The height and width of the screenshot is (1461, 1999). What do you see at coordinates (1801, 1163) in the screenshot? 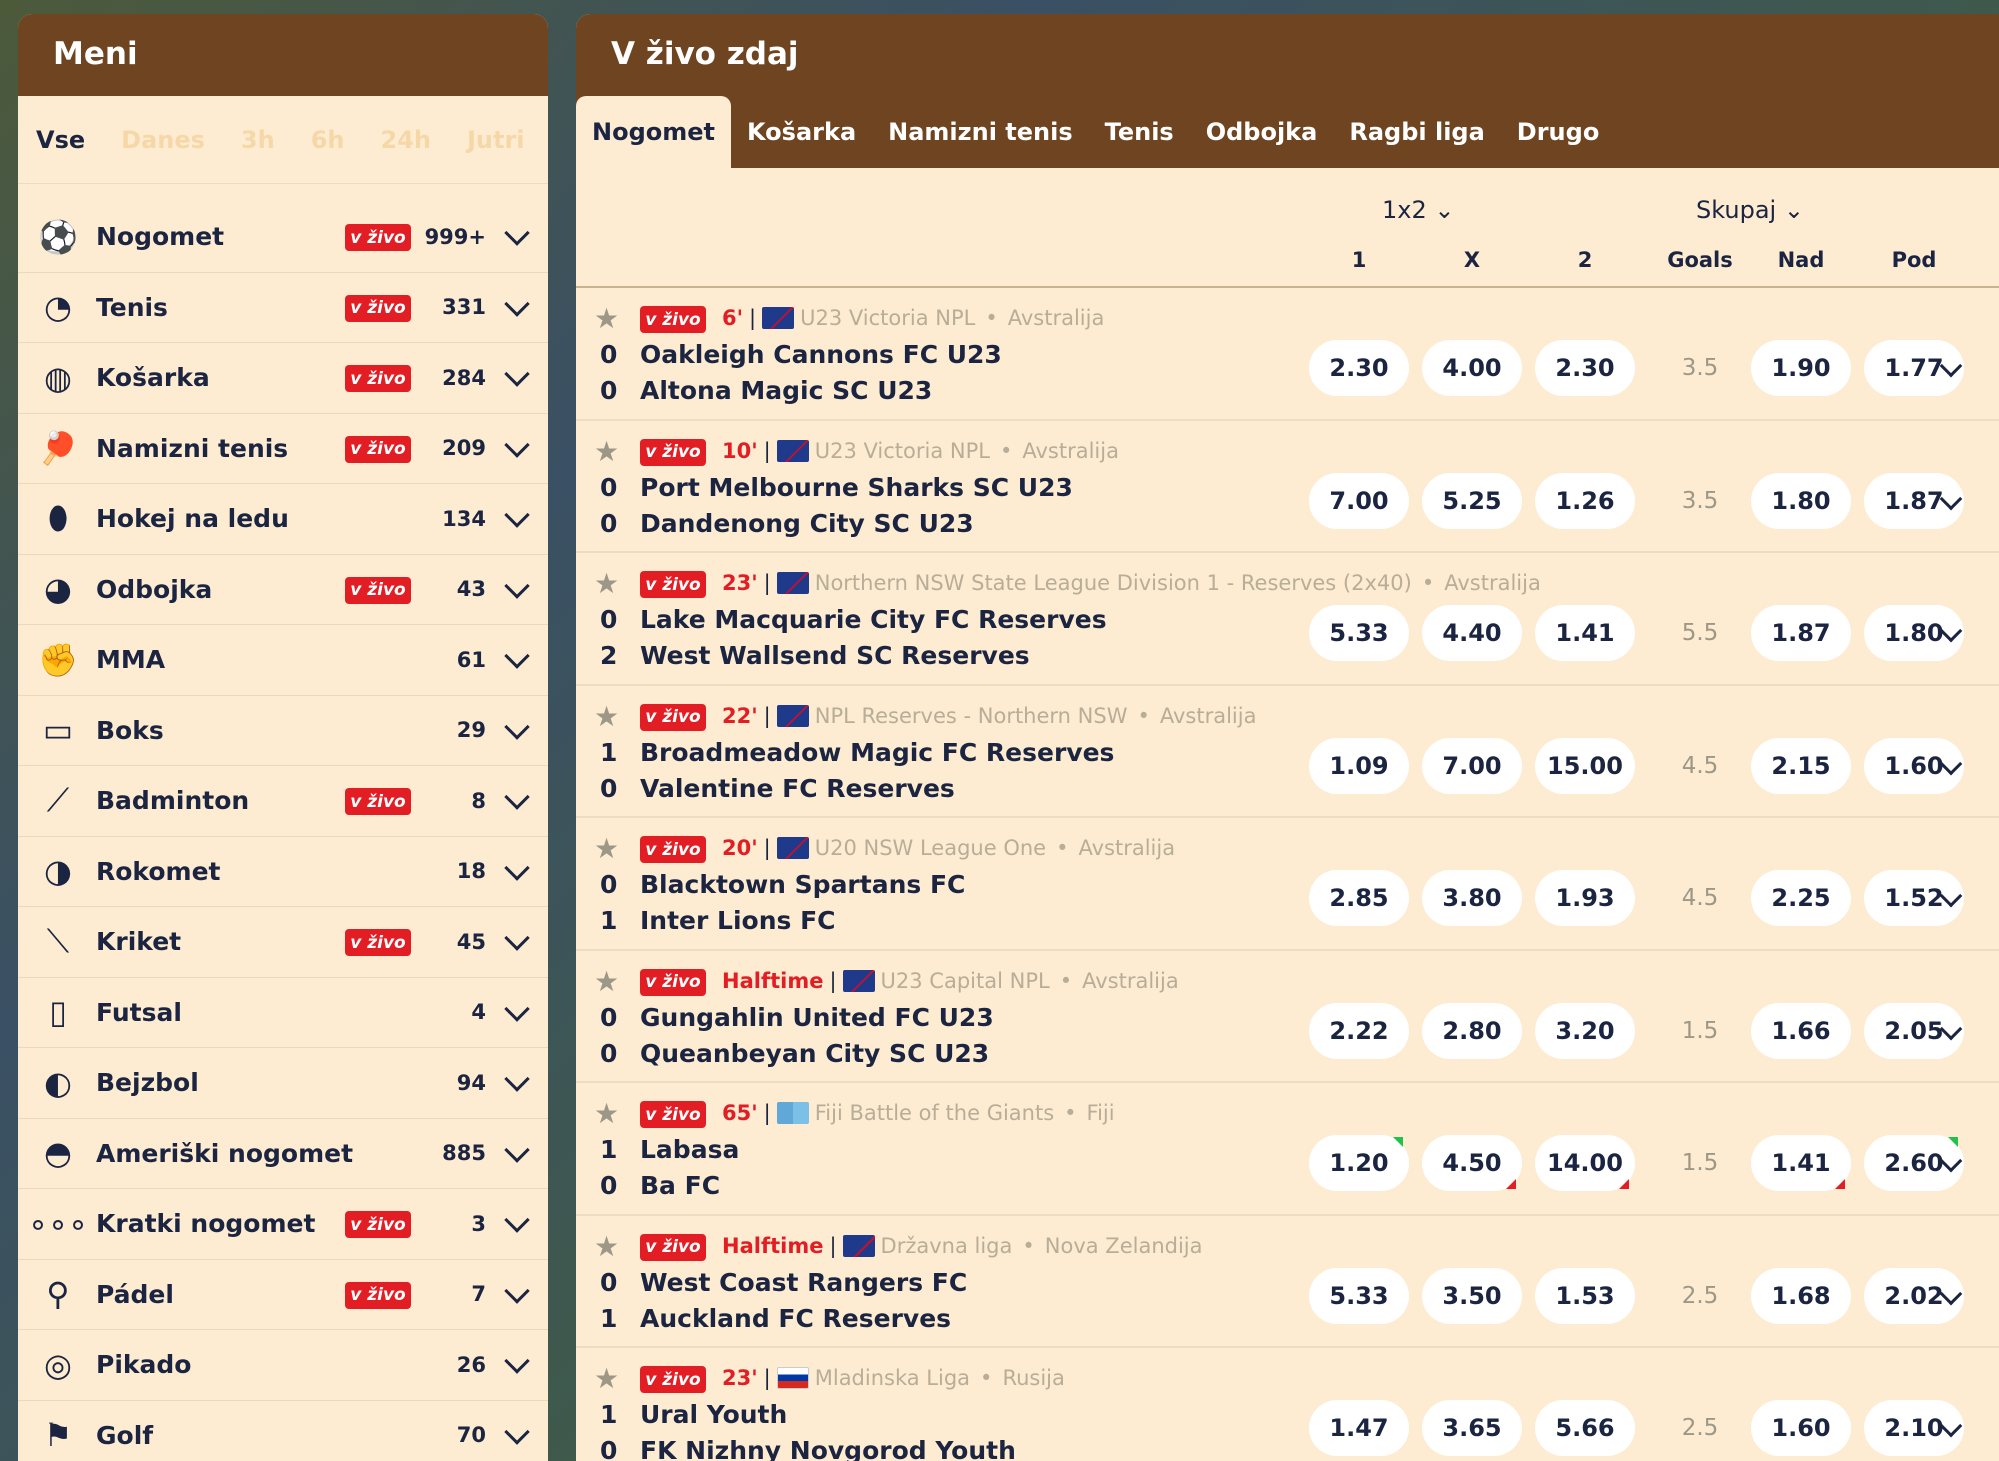
I see `odd-over-button: 1.41` at bounding box center [1801, 1163].